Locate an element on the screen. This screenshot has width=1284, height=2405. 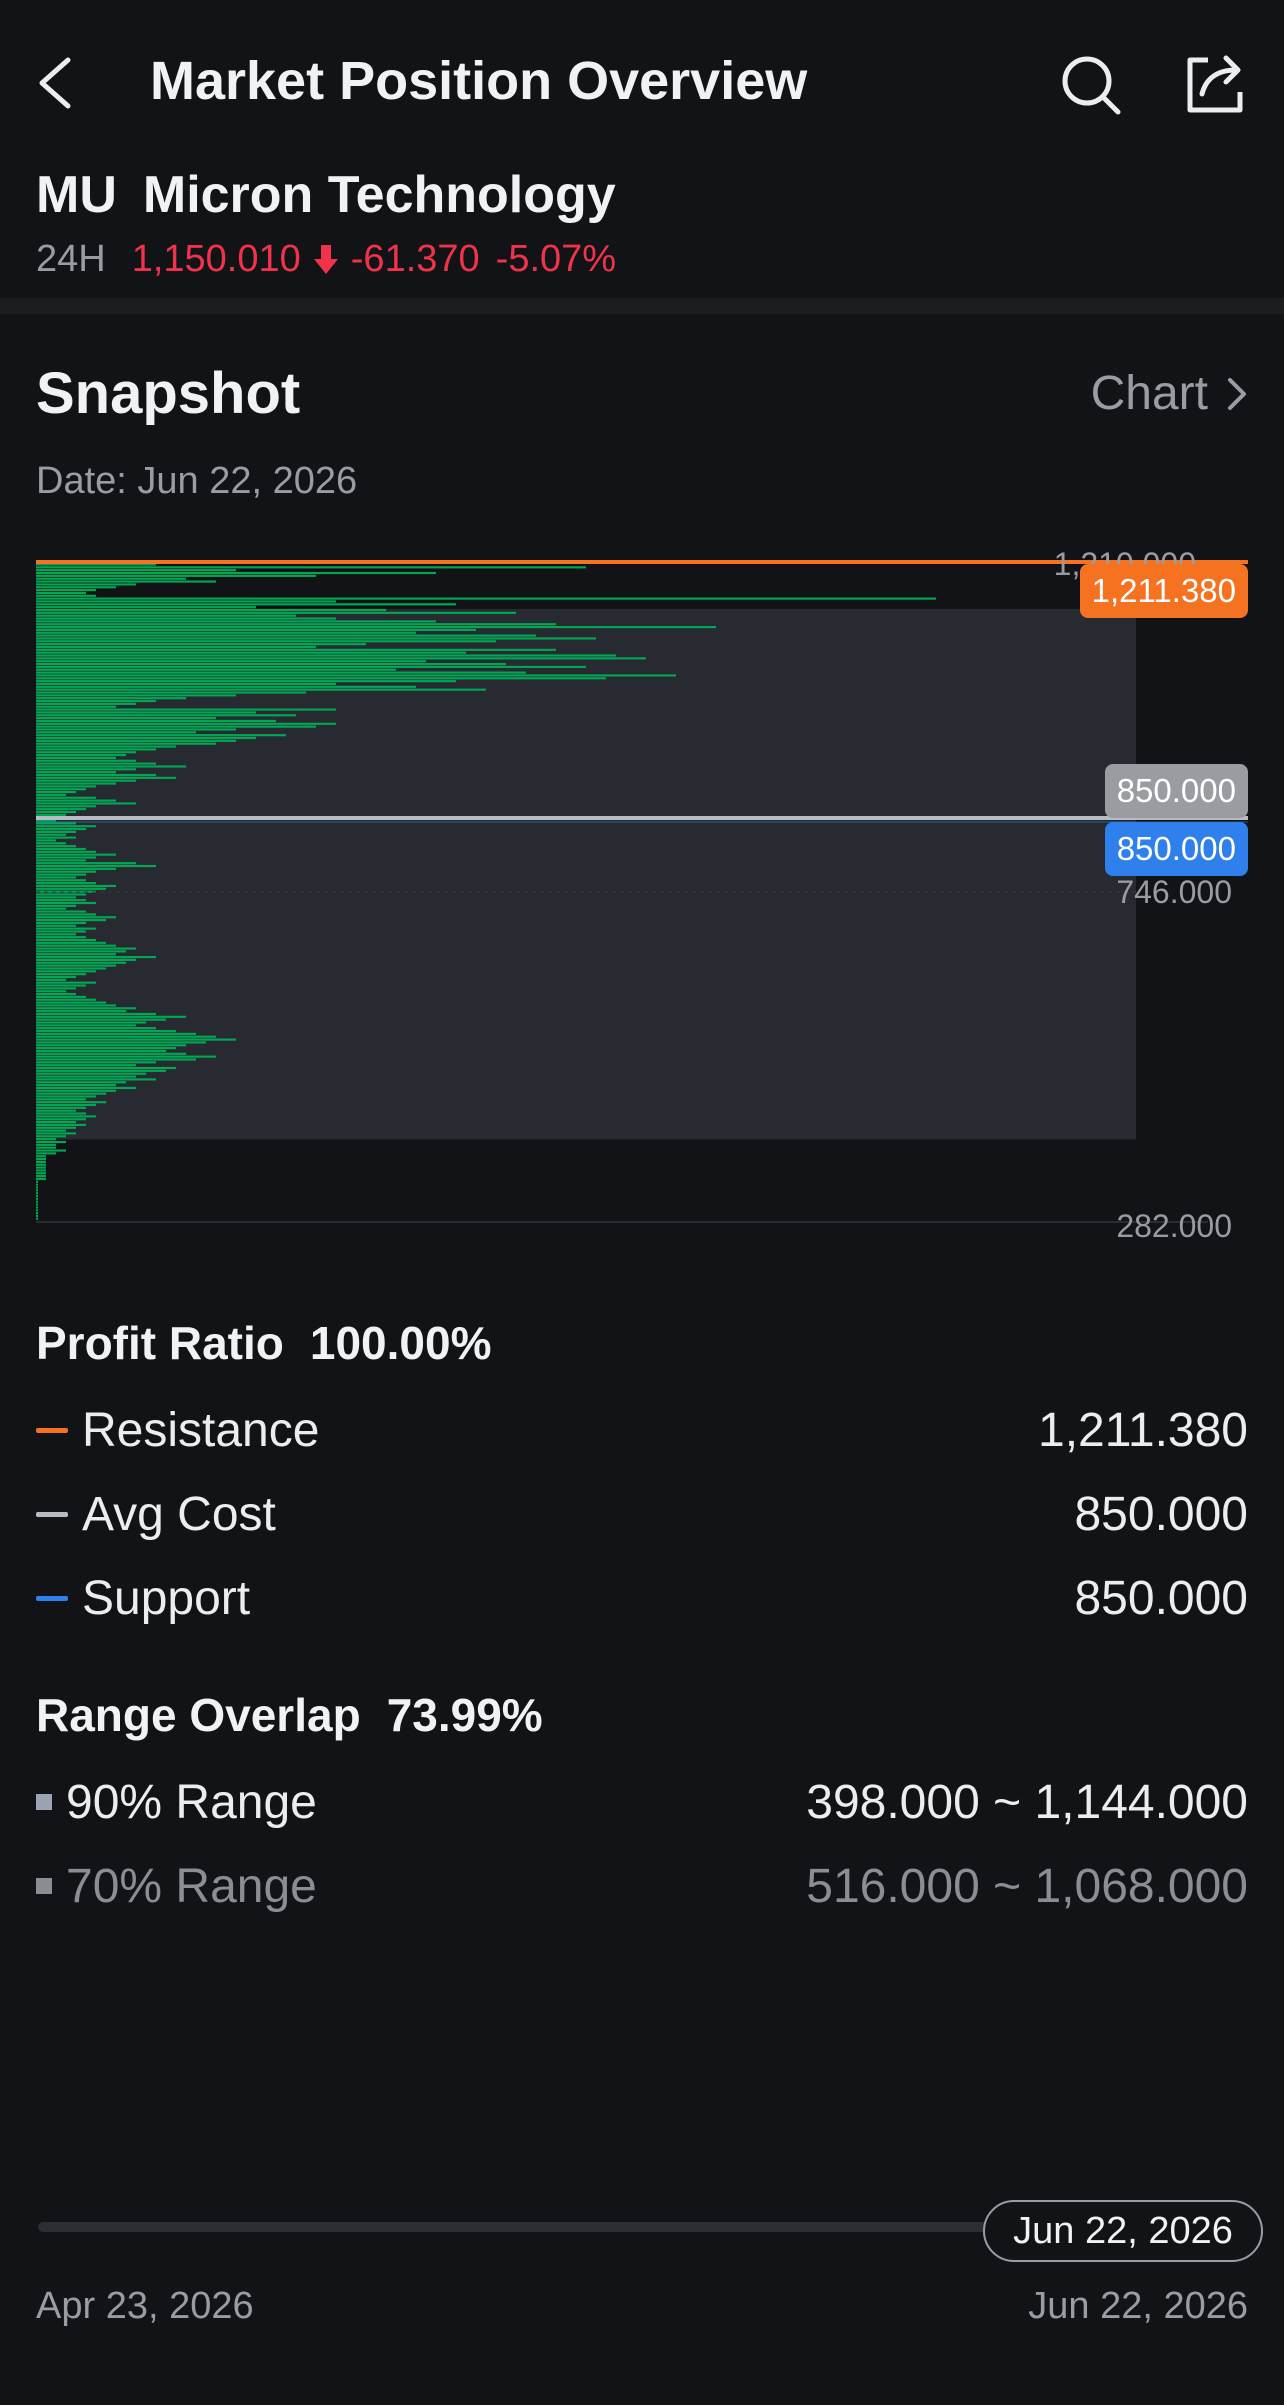
range-overlap-value: 73.99% is located at coordinates (464, 1715).